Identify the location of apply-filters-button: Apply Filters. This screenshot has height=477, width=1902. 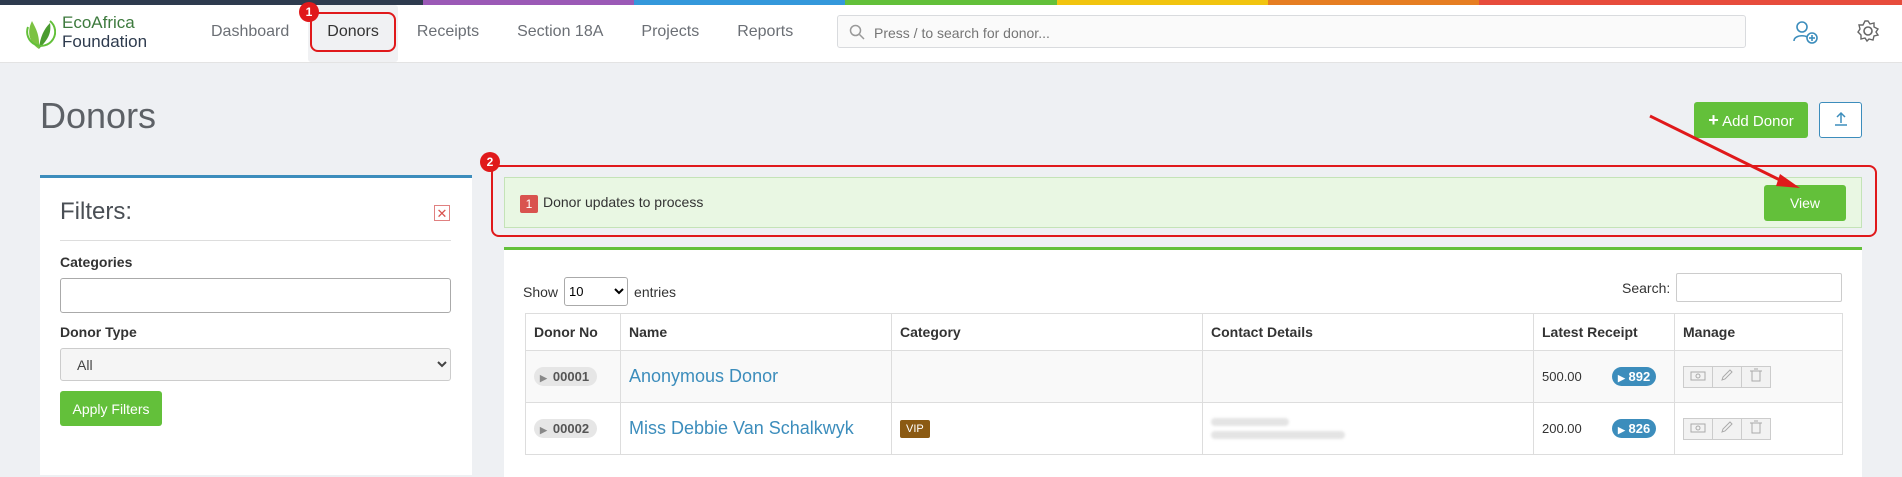
(111, 408).